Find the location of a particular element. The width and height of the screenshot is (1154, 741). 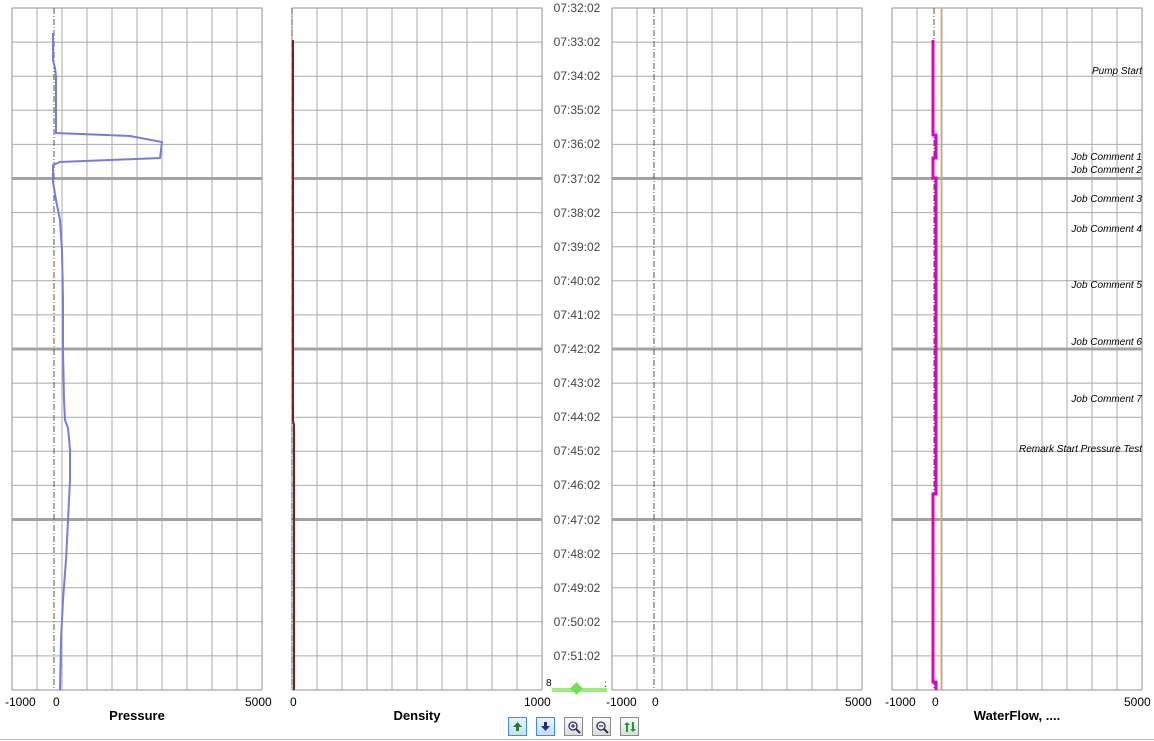

time-label: 07:41:02 is located at coordinates (577, 314).